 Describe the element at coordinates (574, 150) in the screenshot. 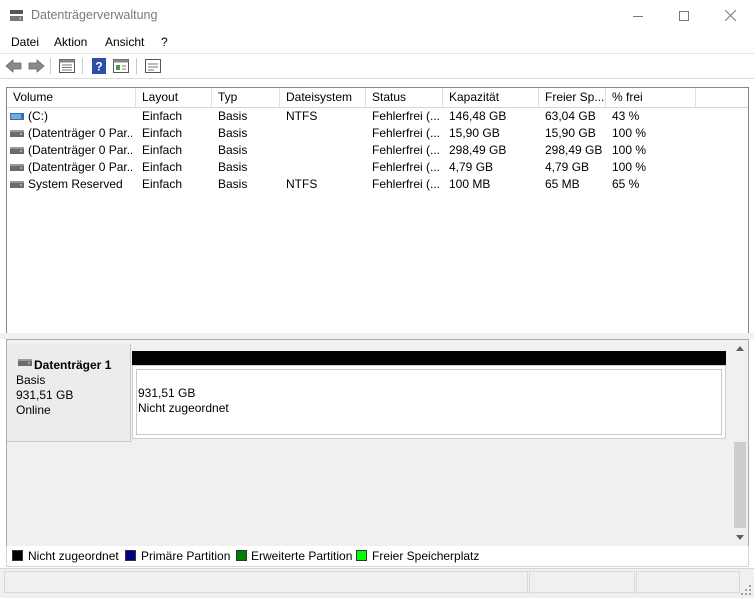

I see `cell-freier-speicher: 298,49 GB` at that location.